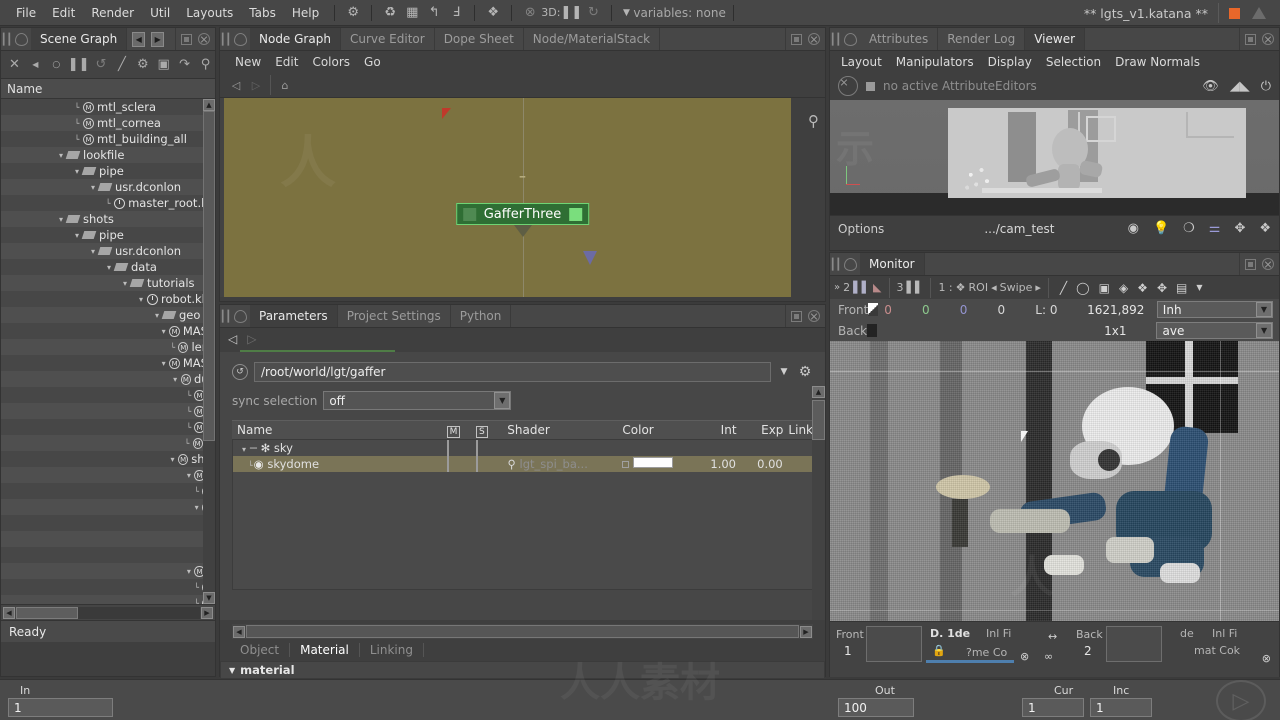  Describe the element at coordinates (305, 13) in the screenshot. I see `menu-help: Help` at that location.